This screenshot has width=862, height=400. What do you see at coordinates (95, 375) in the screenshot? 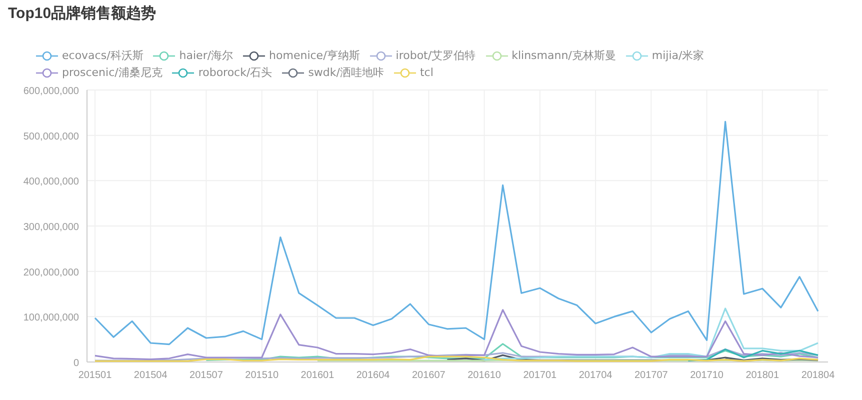
I see `axis-label: 201501` at bounding box center [95, 375].